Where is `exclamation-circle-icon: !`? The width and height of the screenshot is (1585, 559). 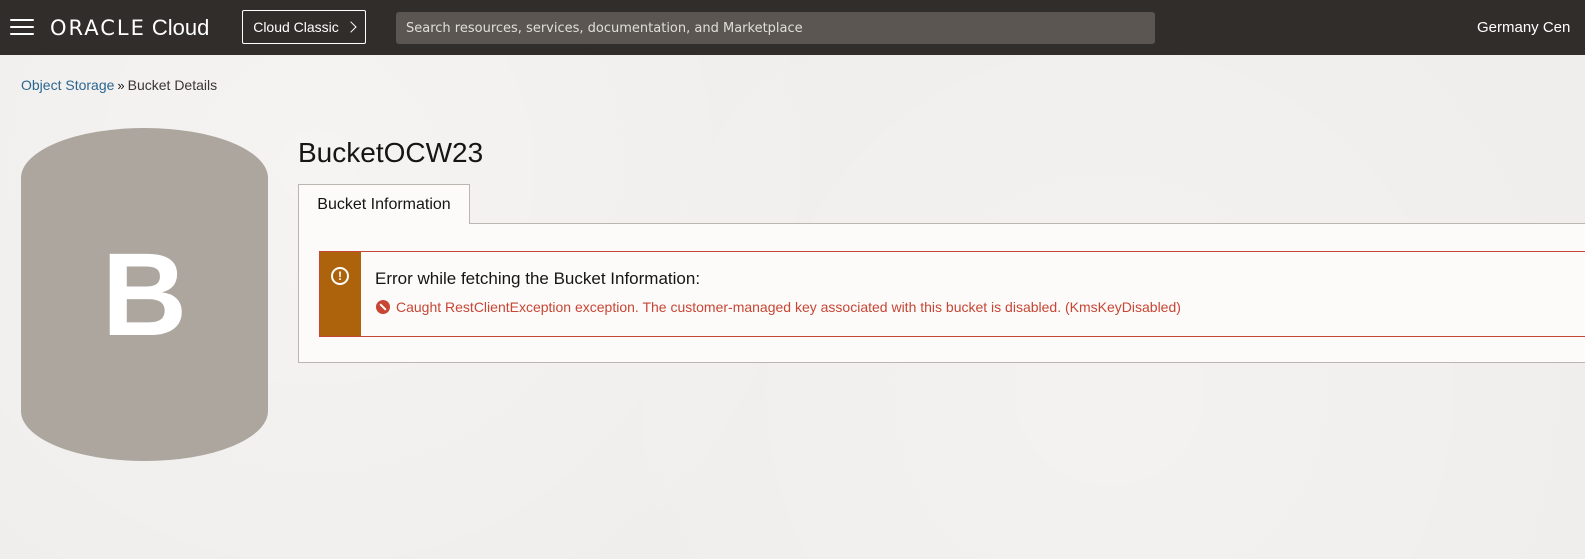
exclamation-circle-icon: ! is located at coordinates (340, 276).